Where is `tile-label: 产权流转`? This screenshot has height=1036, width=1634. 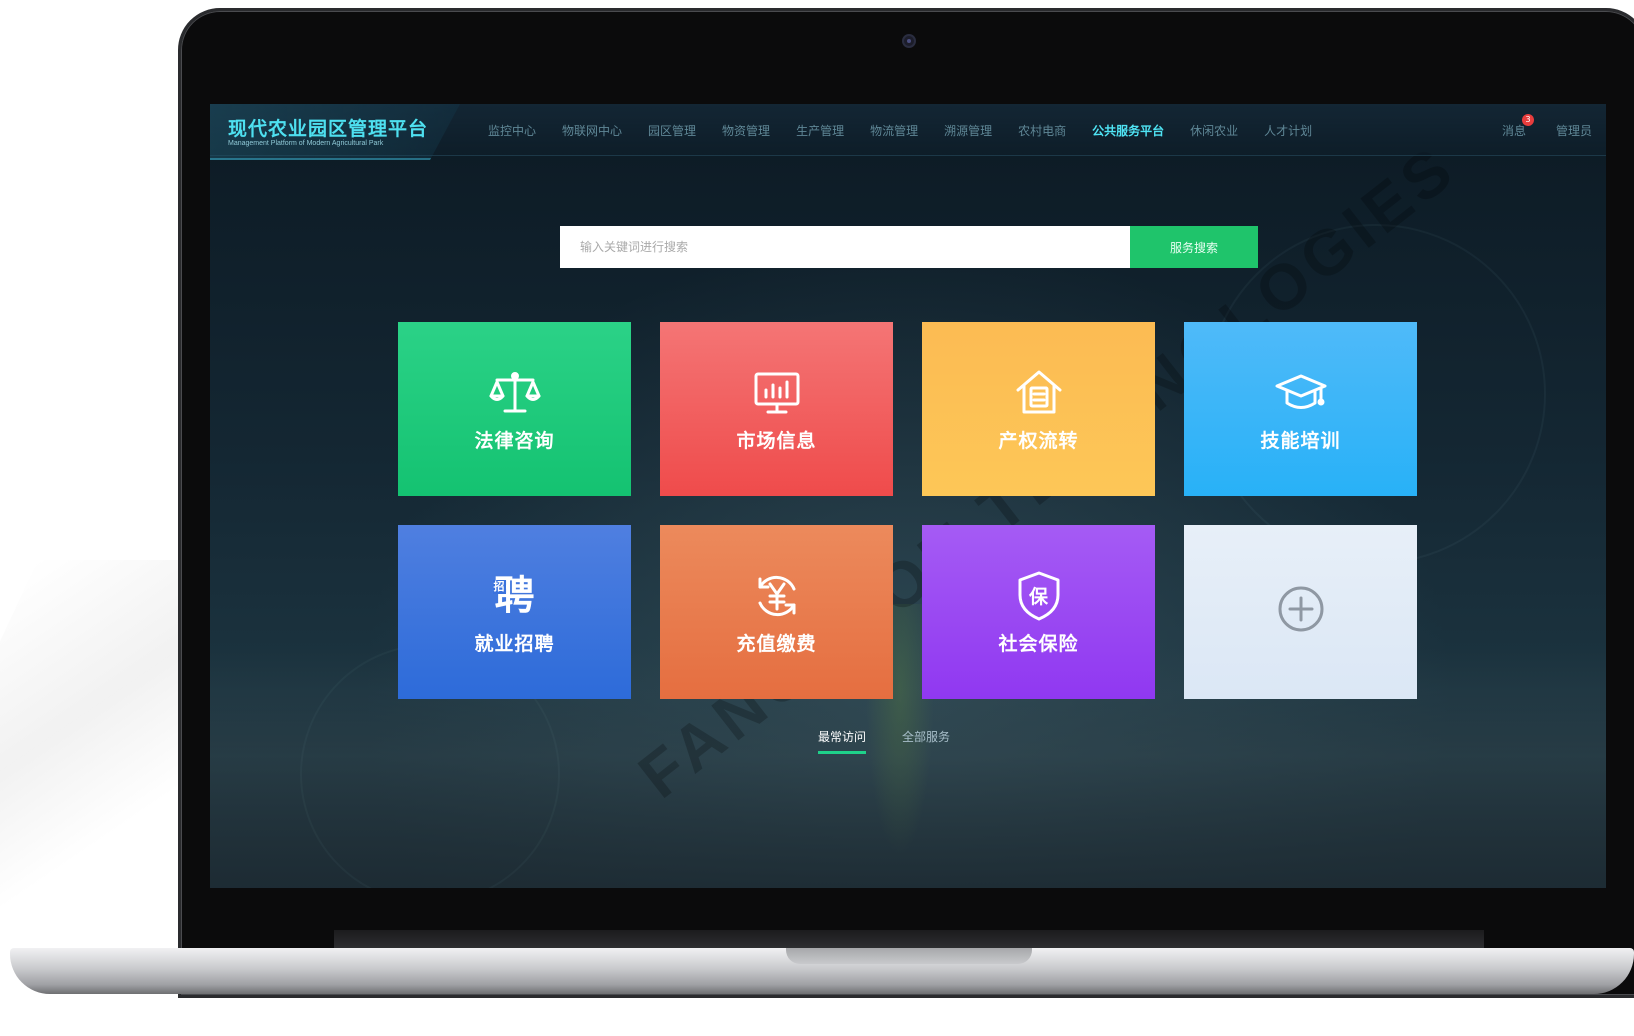 tile-label: 产权流转 is located at coordinates (1038, 441).